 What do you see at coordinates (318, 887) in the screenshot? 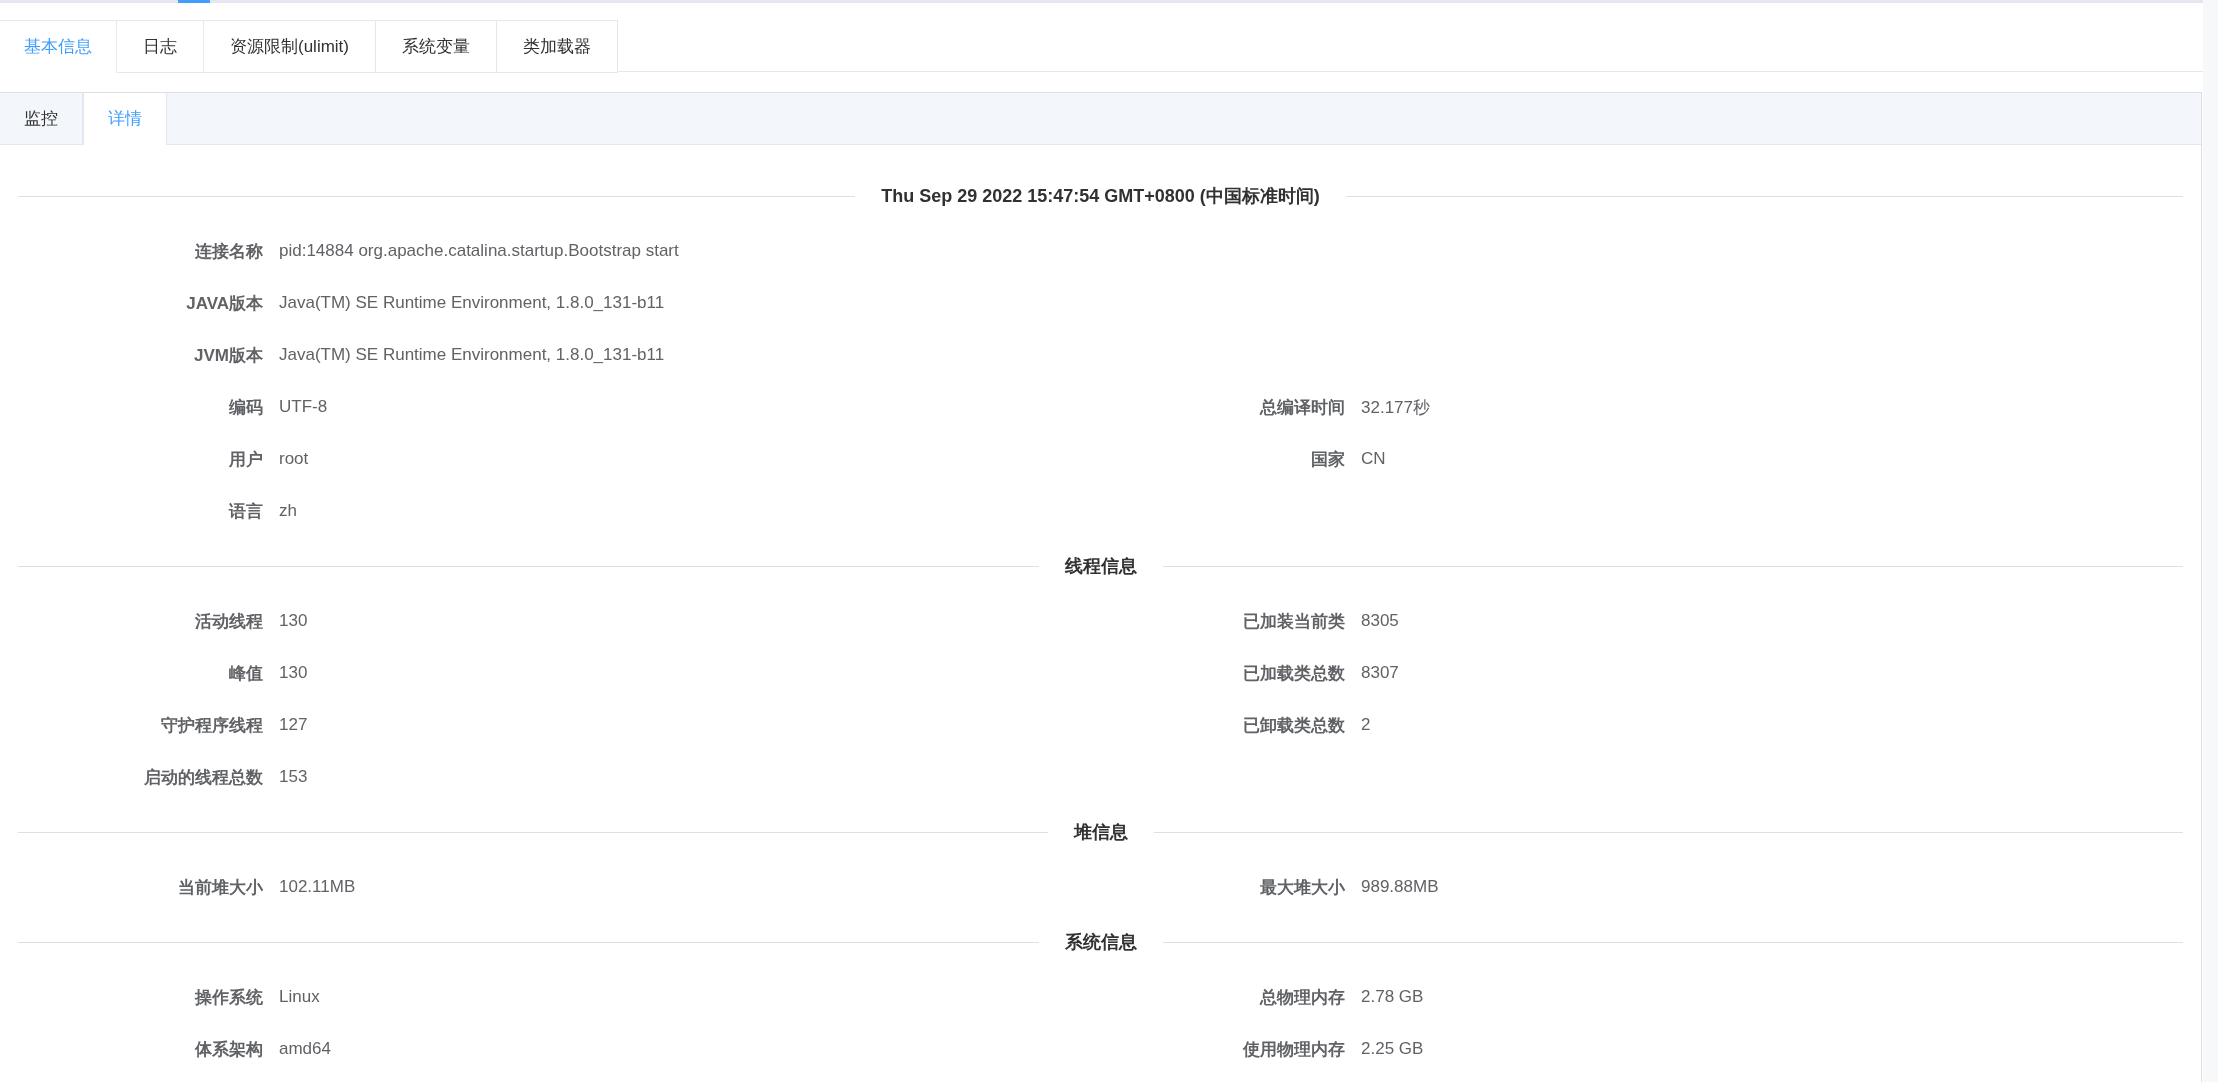
I see `field-value: 102.11MB` at bounding box center [318, 887].